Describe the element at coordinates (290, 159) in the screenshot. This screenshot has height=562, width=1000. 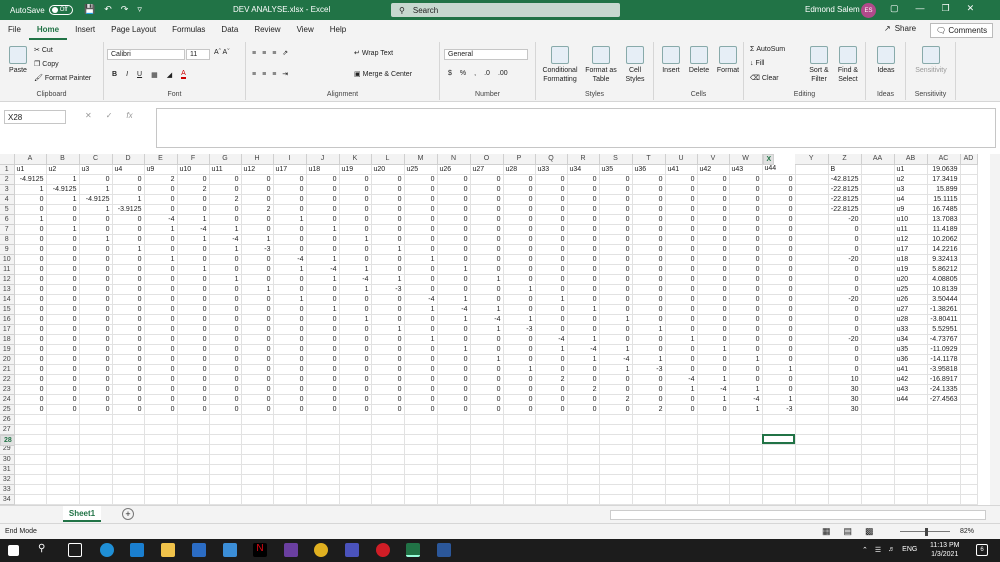
I see `column-header-i: I` at that location.